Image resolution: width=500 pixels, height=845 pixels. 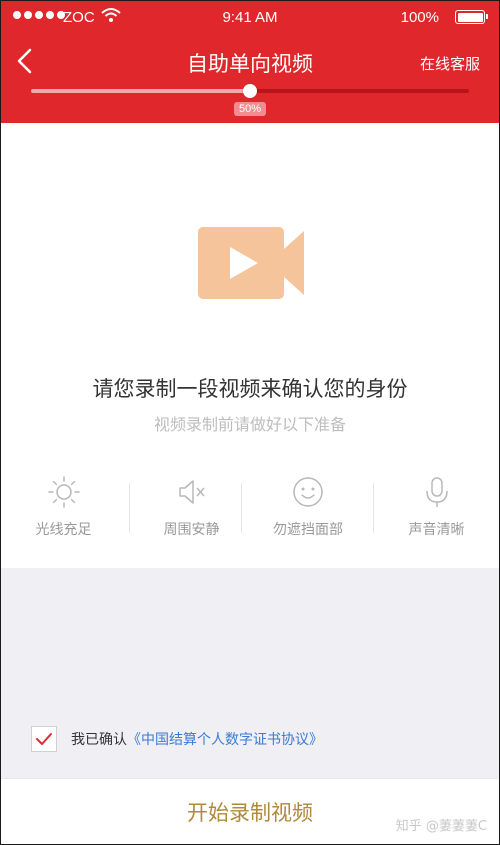 What do you see at coordinates (250, 109) in the screenshot?
I see `progress-label: 50%` at bounding box center [250, 109].